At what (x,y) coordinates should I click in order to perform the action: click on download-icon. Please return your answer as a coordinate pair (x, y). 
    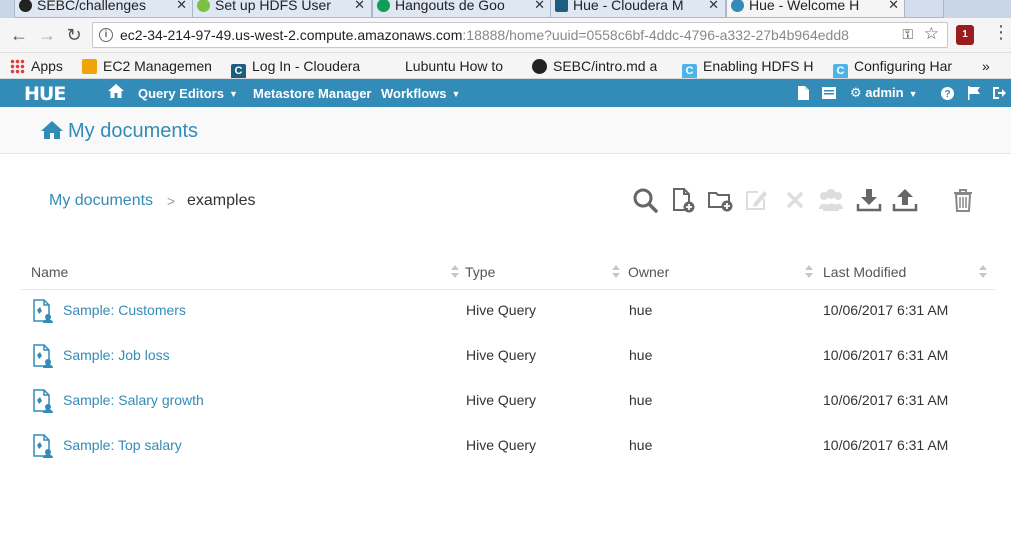
    Looking at the image, I should click on (869, 200).